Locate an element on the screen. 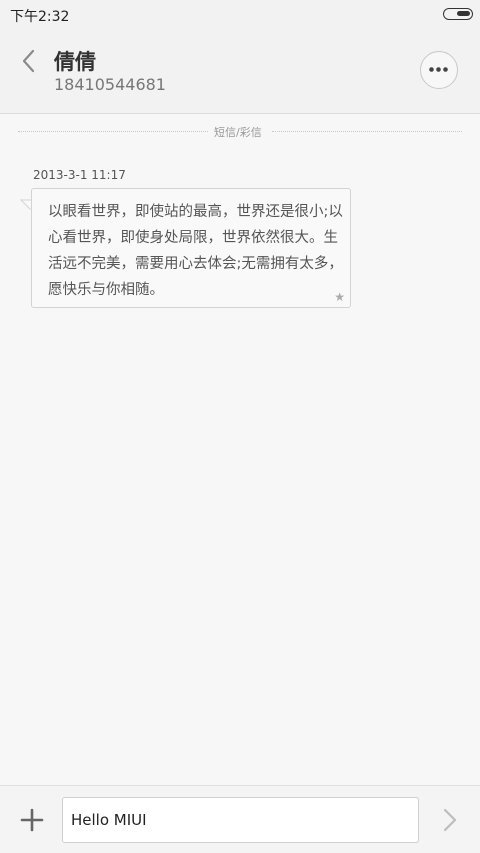  bubble-tail is located at coordinates (25, 205).